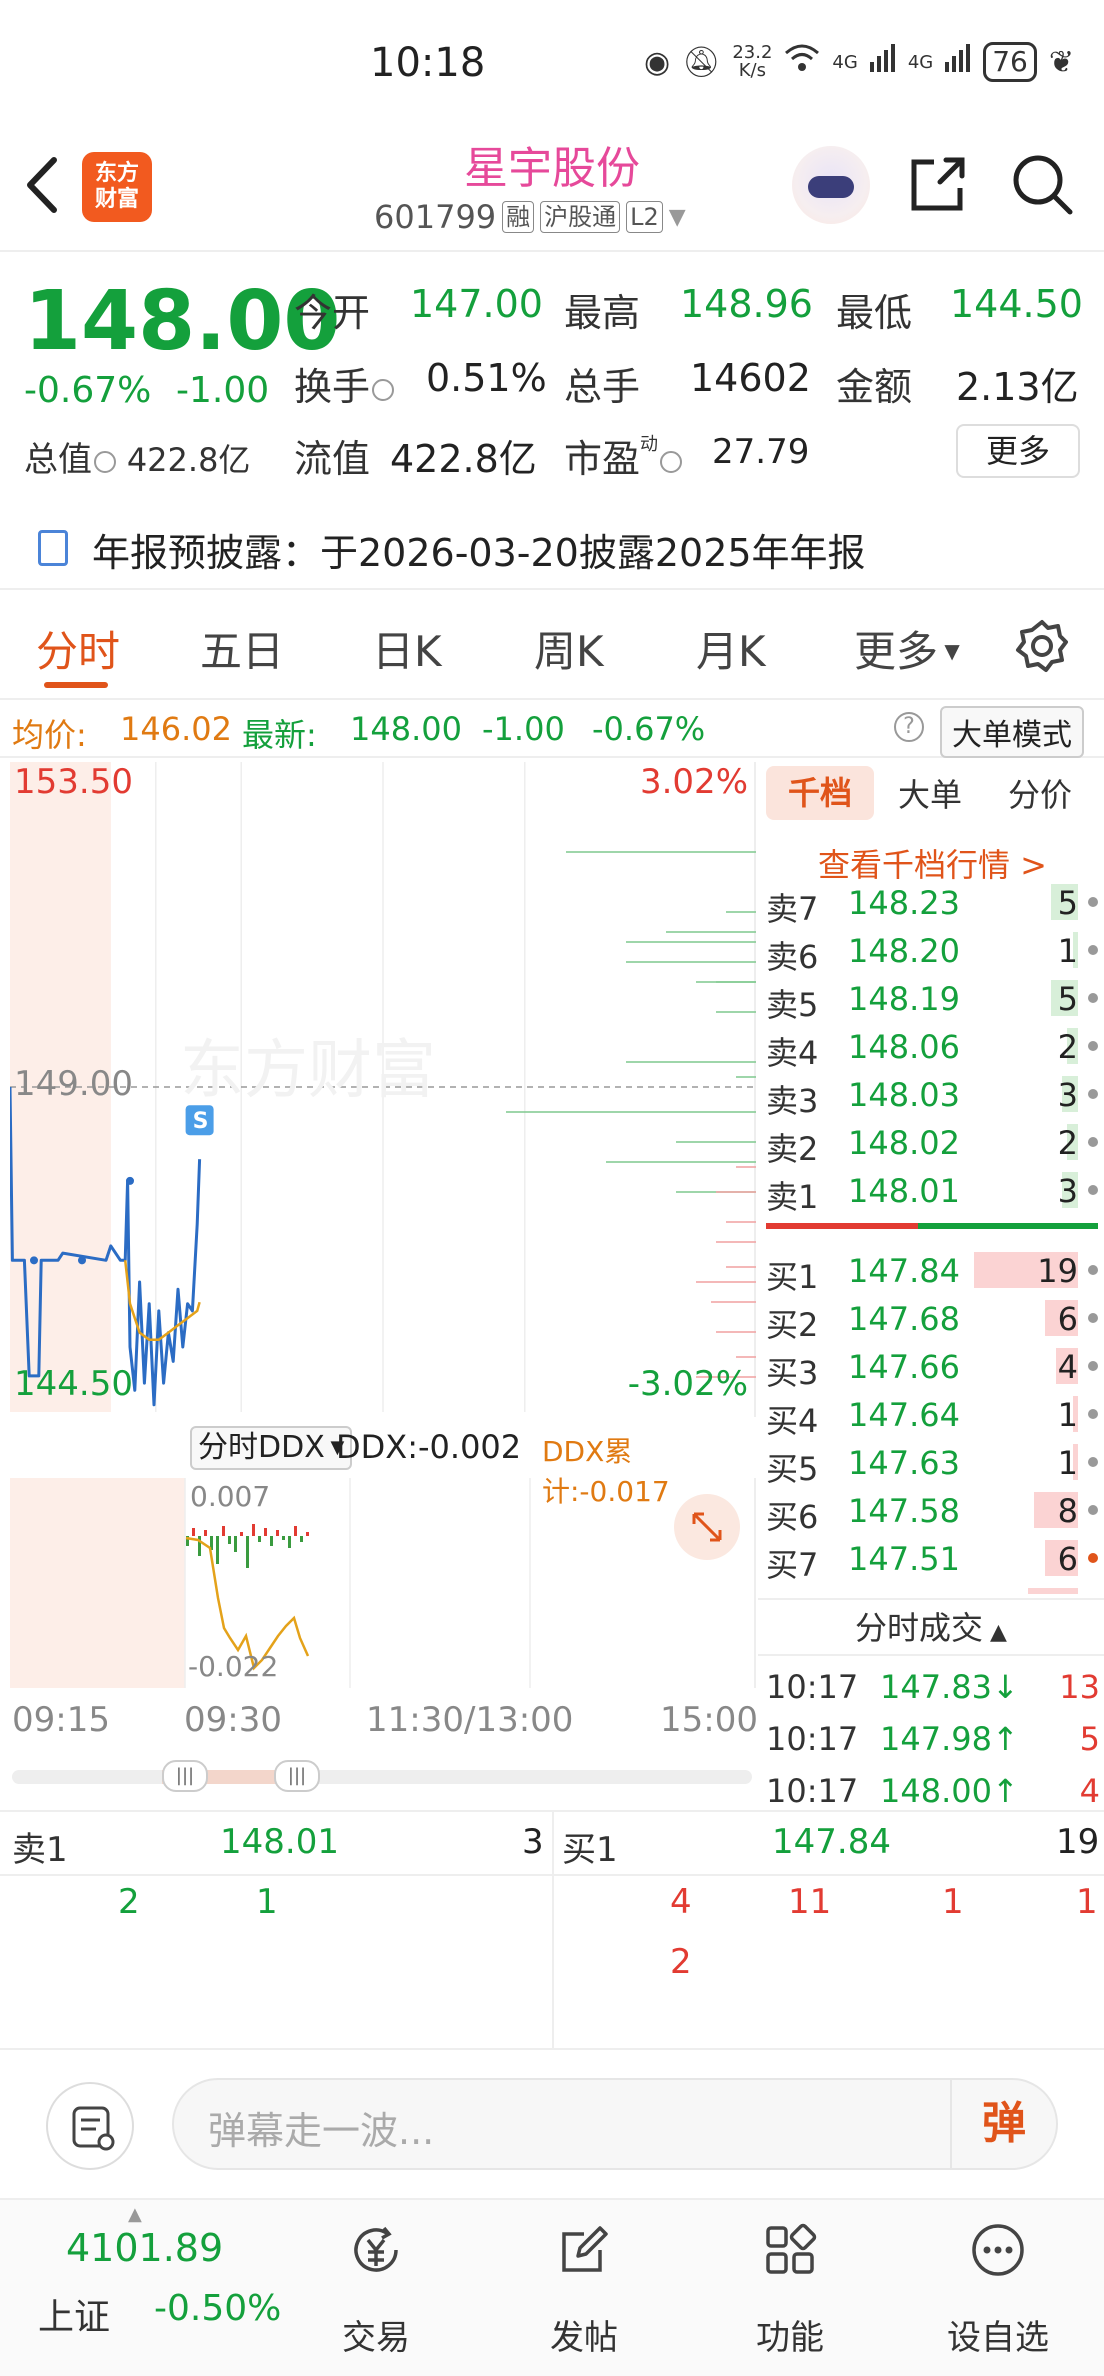  What do you see at coordinates (931, 1463) in the screenshot?
I see `buy-order-row: 买5 147.63 1` at bounding box center [931, 1463].